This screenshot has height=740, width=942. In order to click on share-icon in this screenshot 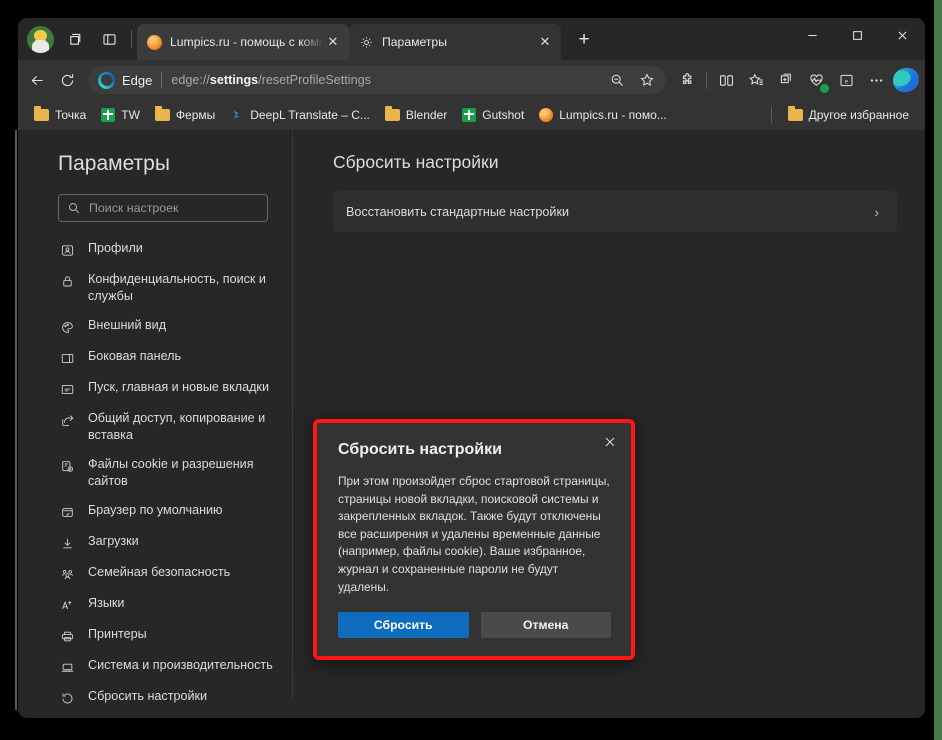, I will do `click(67, 420)`.